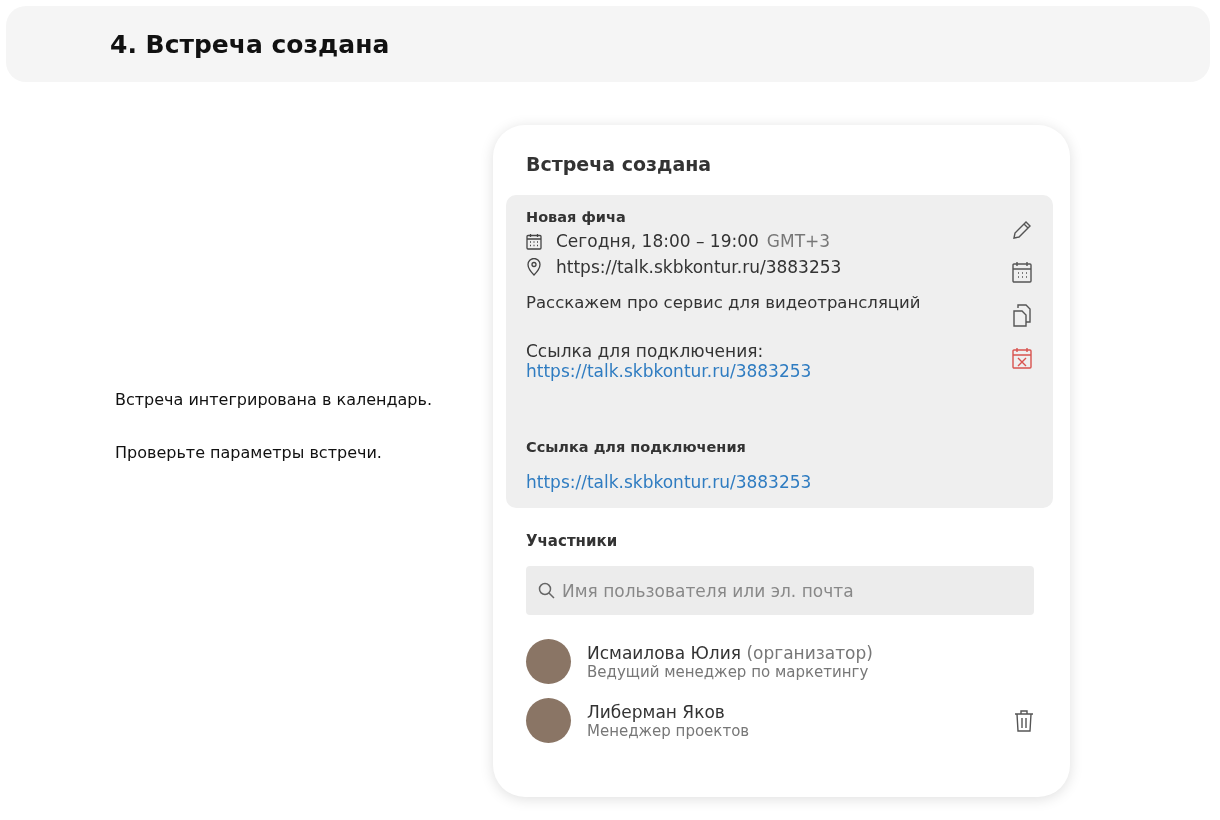 The image size is (1220, 820). Describe the element at coordinates (693, 241) in the screenshot. I see `event-time: Сегодня, 18:00 – 19:00 GMT+3` at that location.